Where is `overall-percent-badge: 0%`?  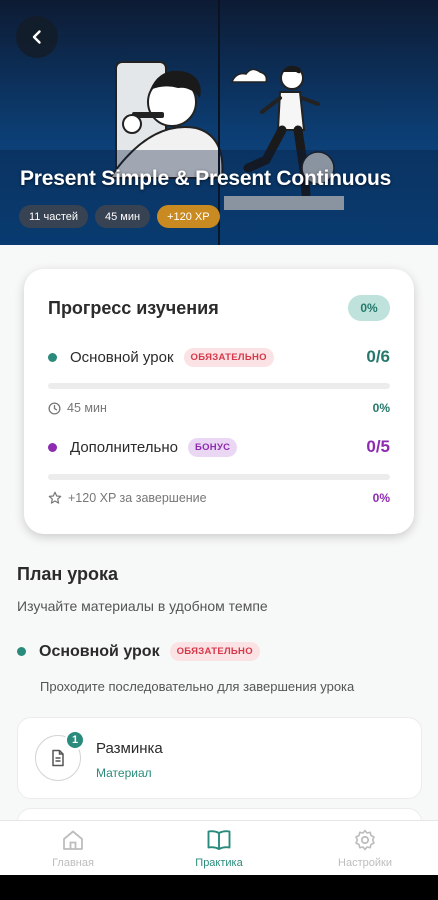
overall-percent-badge: 0% is located at coordinates (369, 308).